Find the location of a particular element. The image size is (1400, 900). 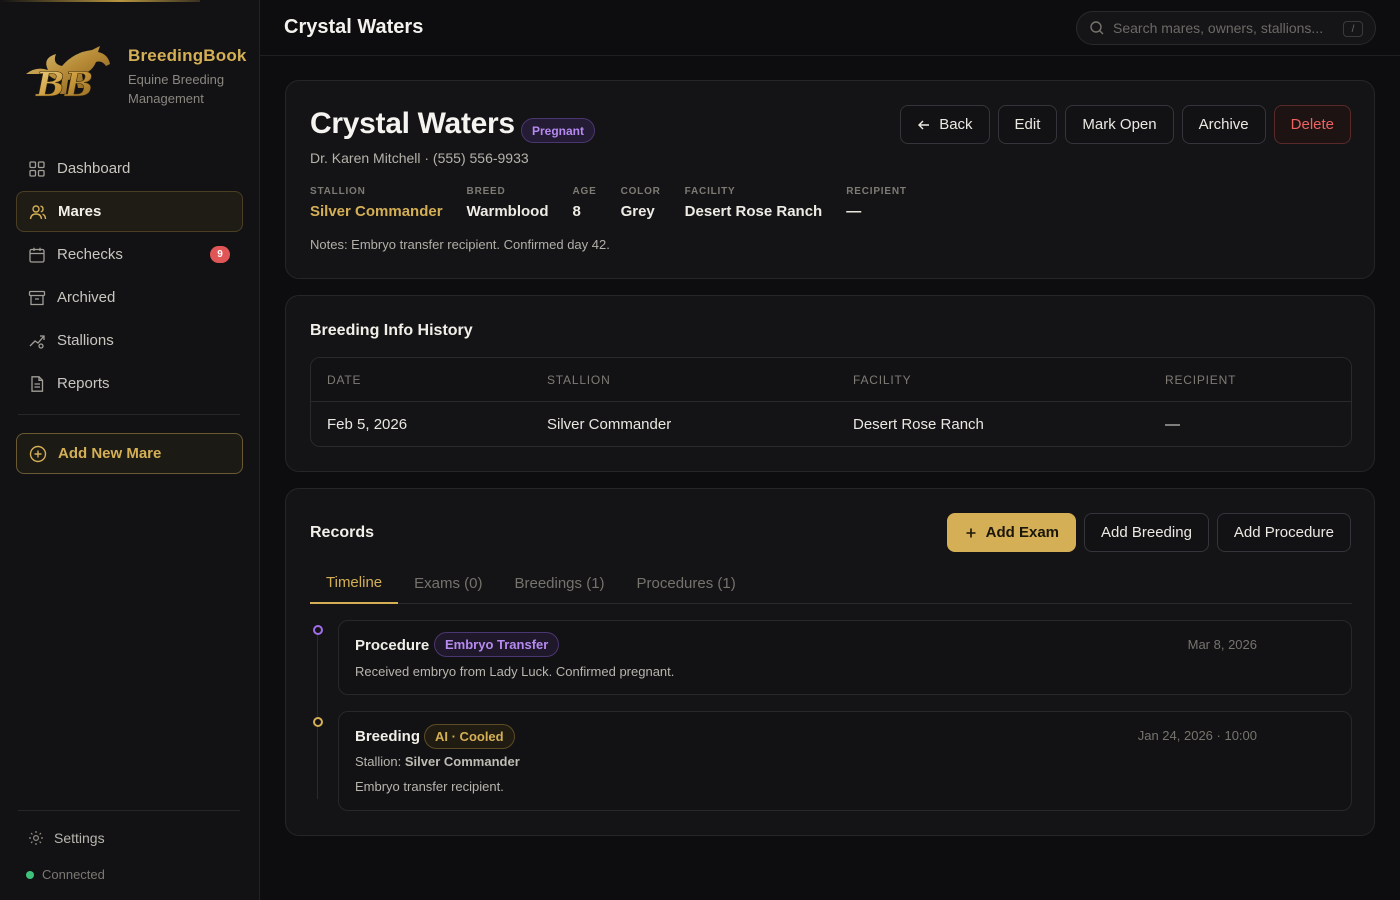

back-button: Back is located at coordinates (945, 124).